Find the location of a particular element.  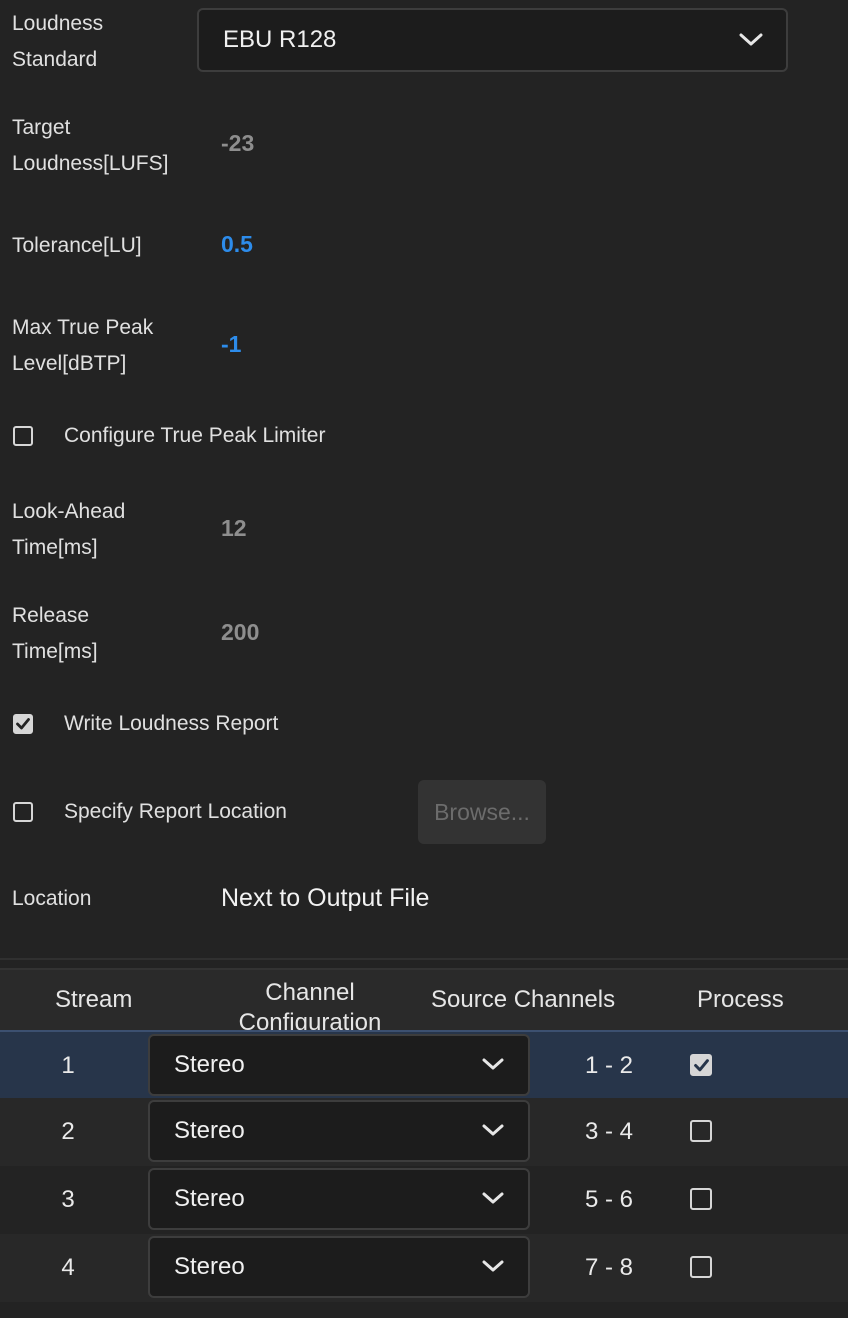

table-row: 3 Stereo 5 - 6 is located at coordinates (424, 1200).